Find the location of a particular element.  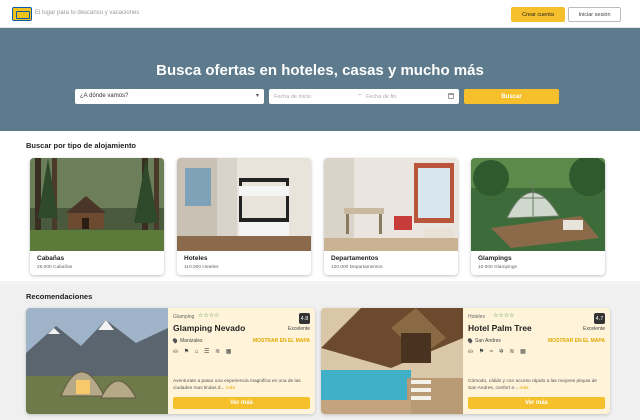

destination-select: ¿A dónde vamos? ▾ is located at coordinates (169, 96).